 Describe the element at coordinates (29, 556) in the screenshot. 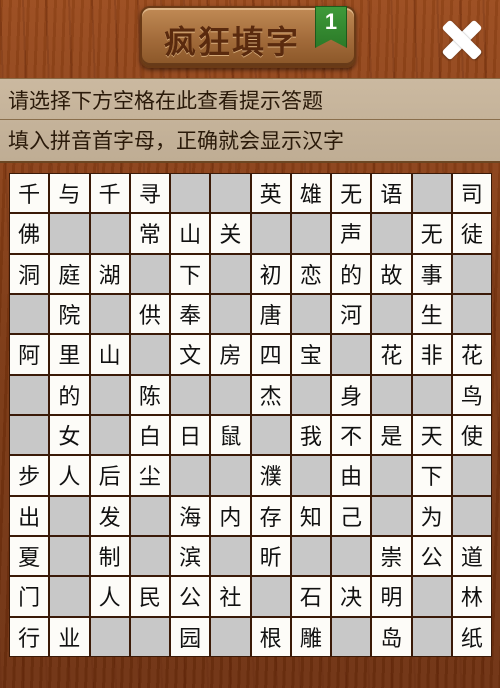

I see `grid-cell: 夏` at that location.